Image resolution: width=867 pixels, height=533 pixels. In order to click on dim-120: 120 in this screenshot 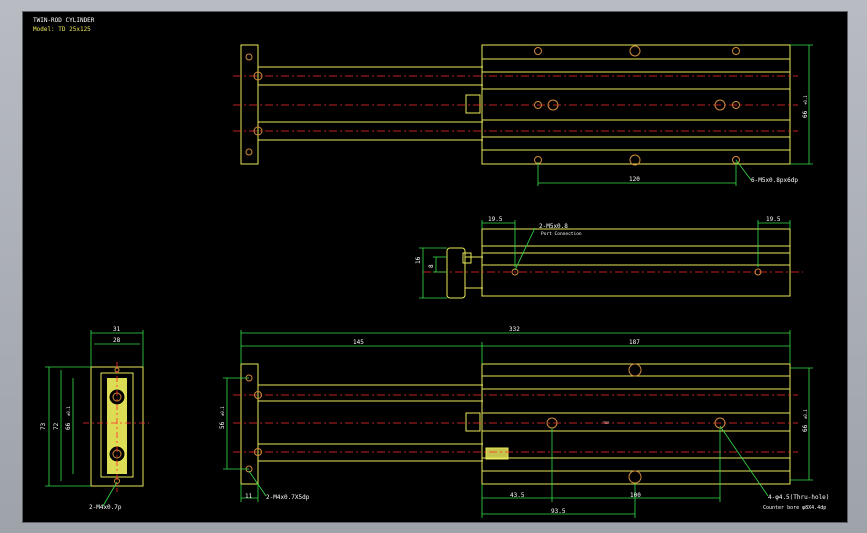, I will do `click(634, 179)`.